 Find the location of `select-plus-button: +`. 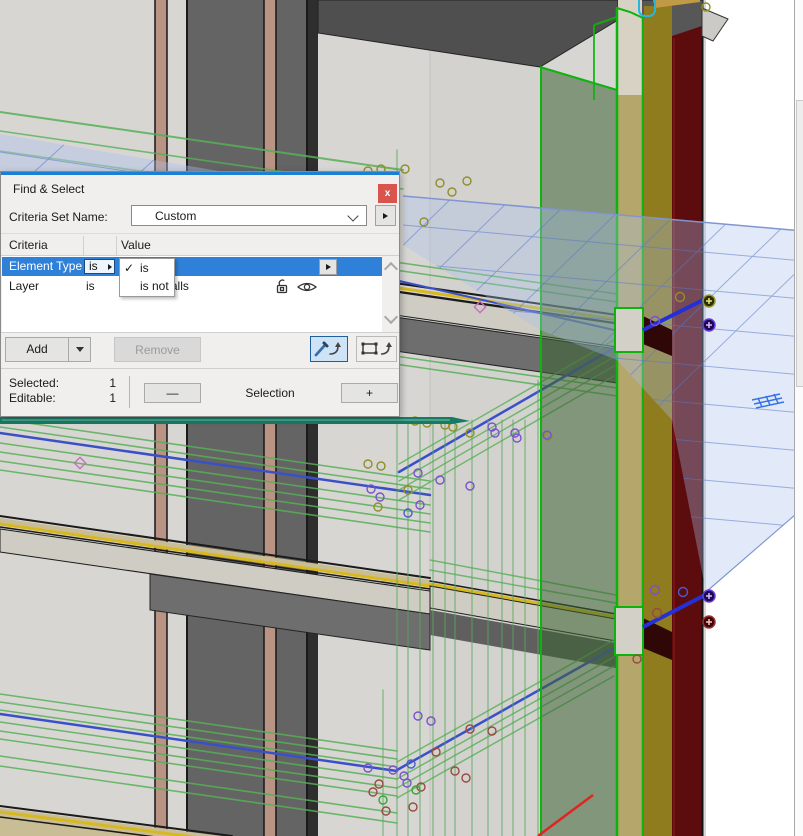

select-plus-button: + is located at coordinates (369, 393).